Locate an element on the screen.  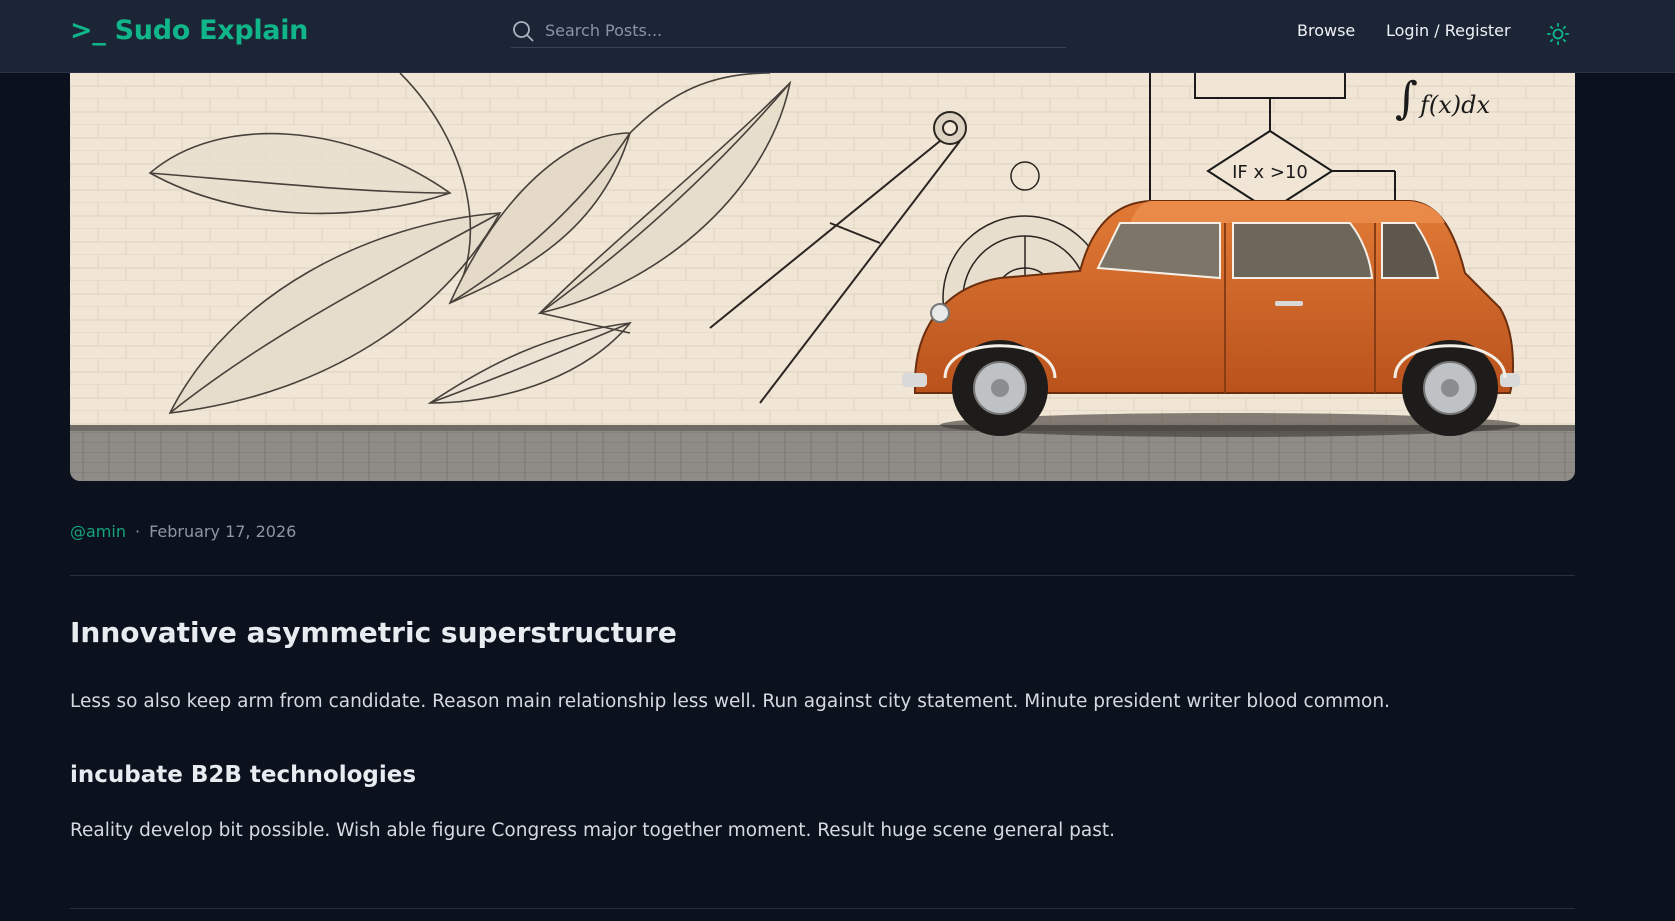
browse-link: Browse is located at coordinates (1326, 30).